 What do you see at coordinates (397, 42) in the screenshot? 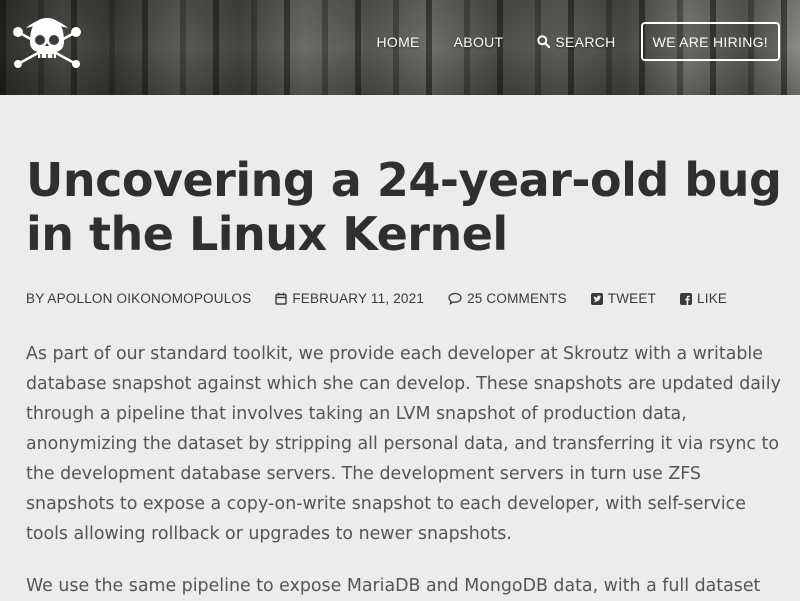
I see `nav-home-link: HOME` at bounding box center [397, 42].